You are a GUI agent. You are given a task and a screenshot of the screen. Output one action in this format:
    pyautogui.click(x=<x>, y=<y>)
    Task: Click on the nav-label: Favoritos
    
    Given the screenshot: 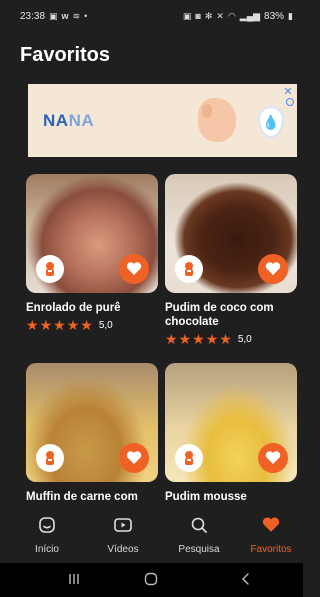 What is the action you would take?
    pyautogui.click(x=271, y=549)
    